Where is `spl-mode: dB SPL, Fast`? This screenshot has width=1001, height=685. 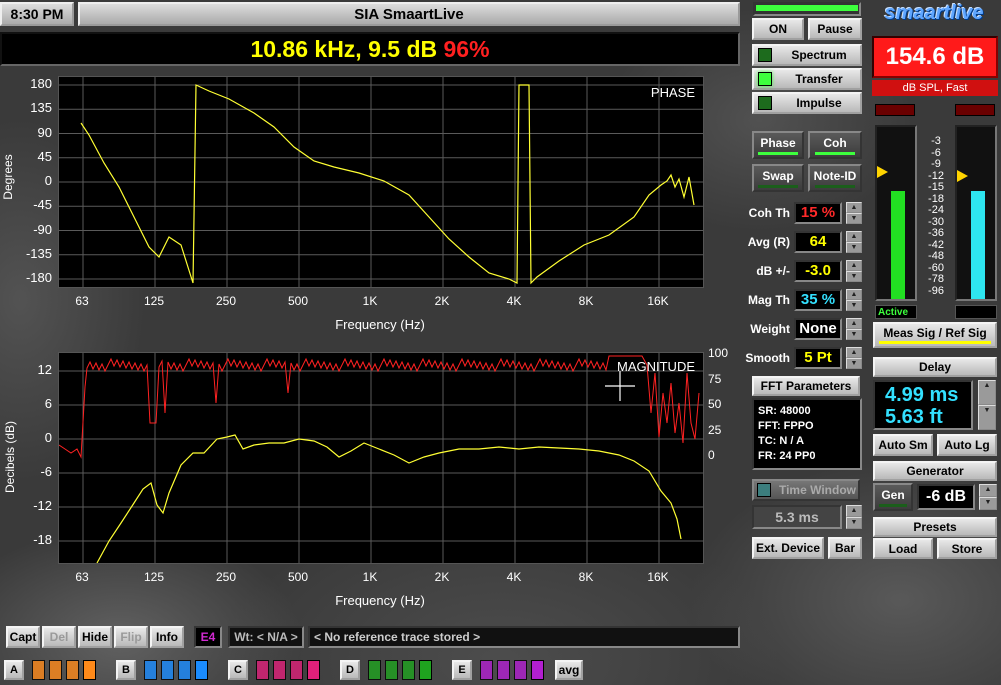 spl-mode: dB SPL, Fast is located at coordinates (935, 88).